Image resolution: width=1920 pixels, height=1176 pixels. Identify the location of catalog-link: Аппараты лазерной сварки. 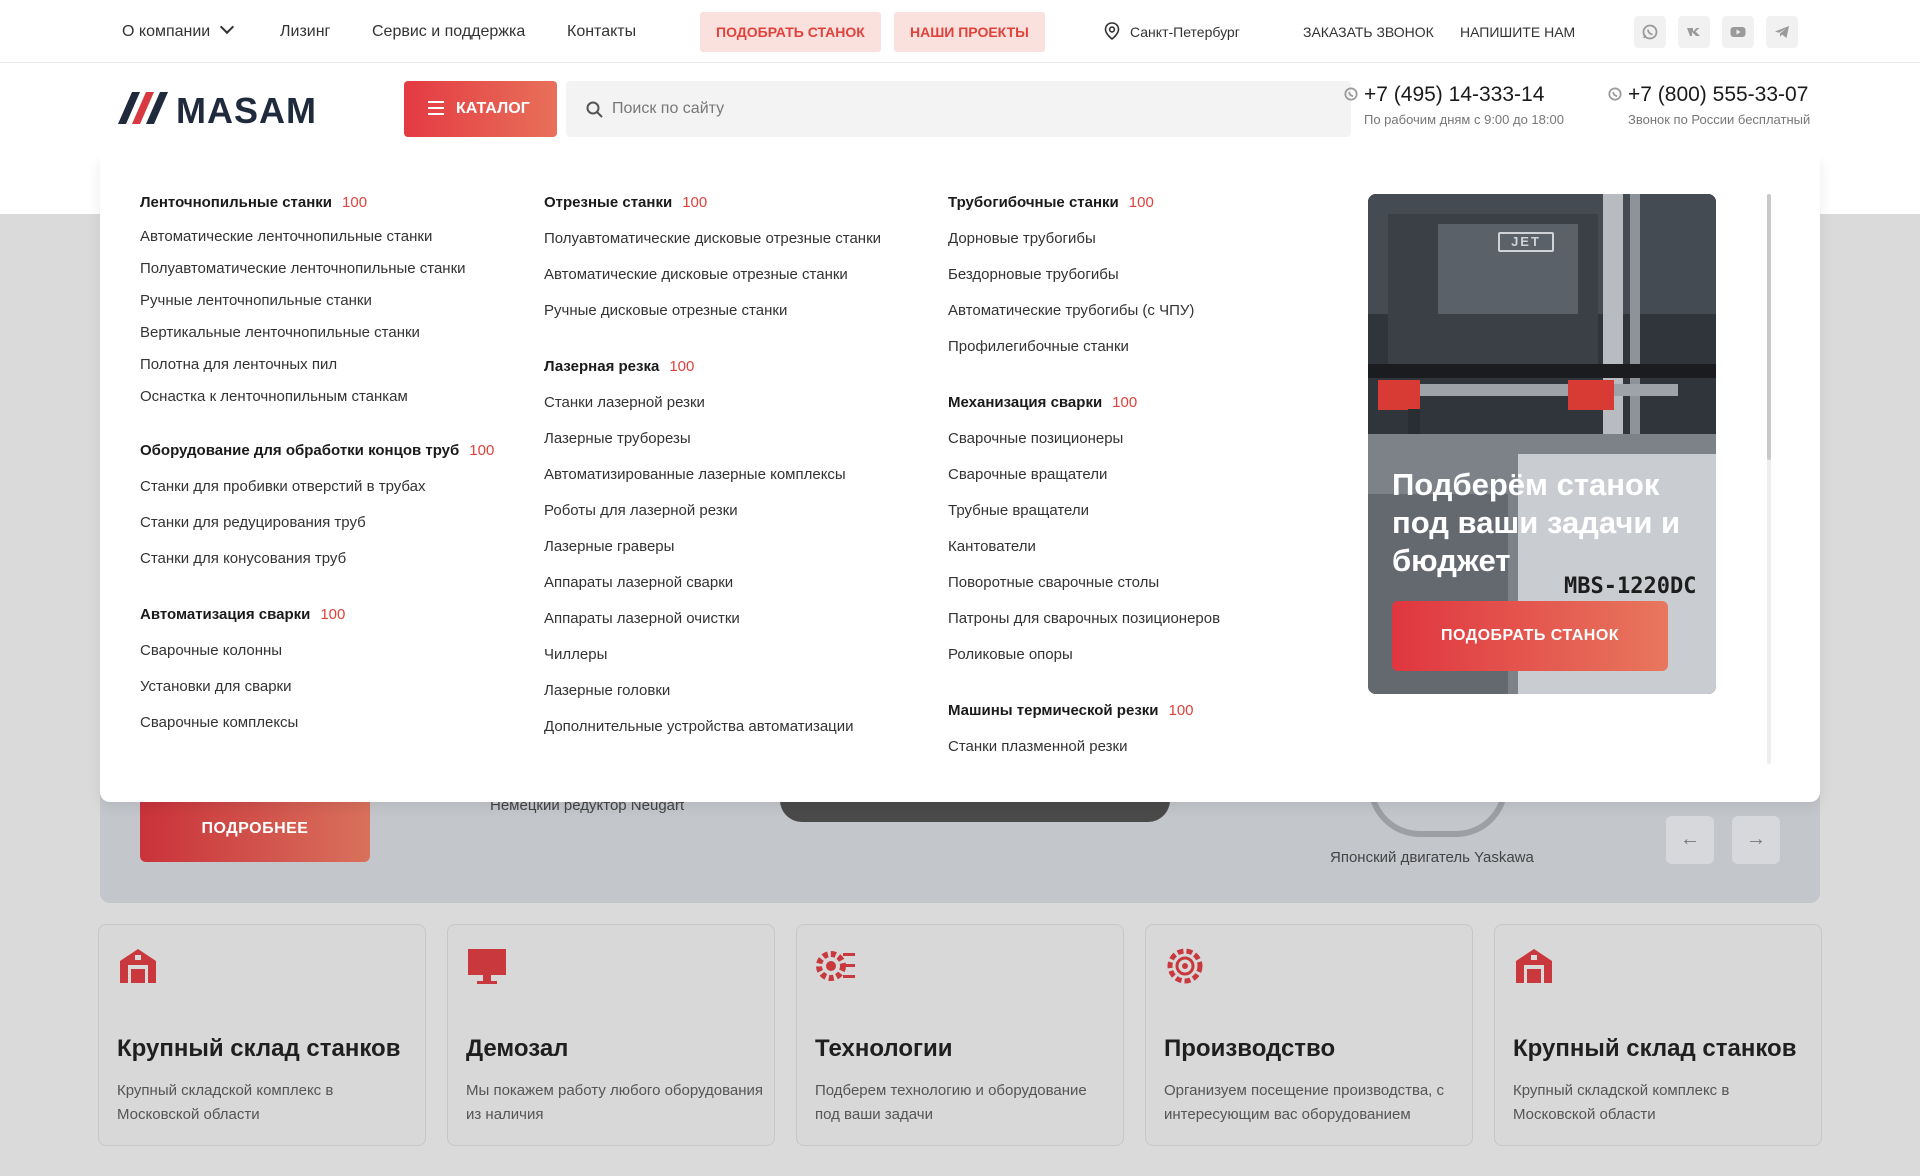
(712, 583).